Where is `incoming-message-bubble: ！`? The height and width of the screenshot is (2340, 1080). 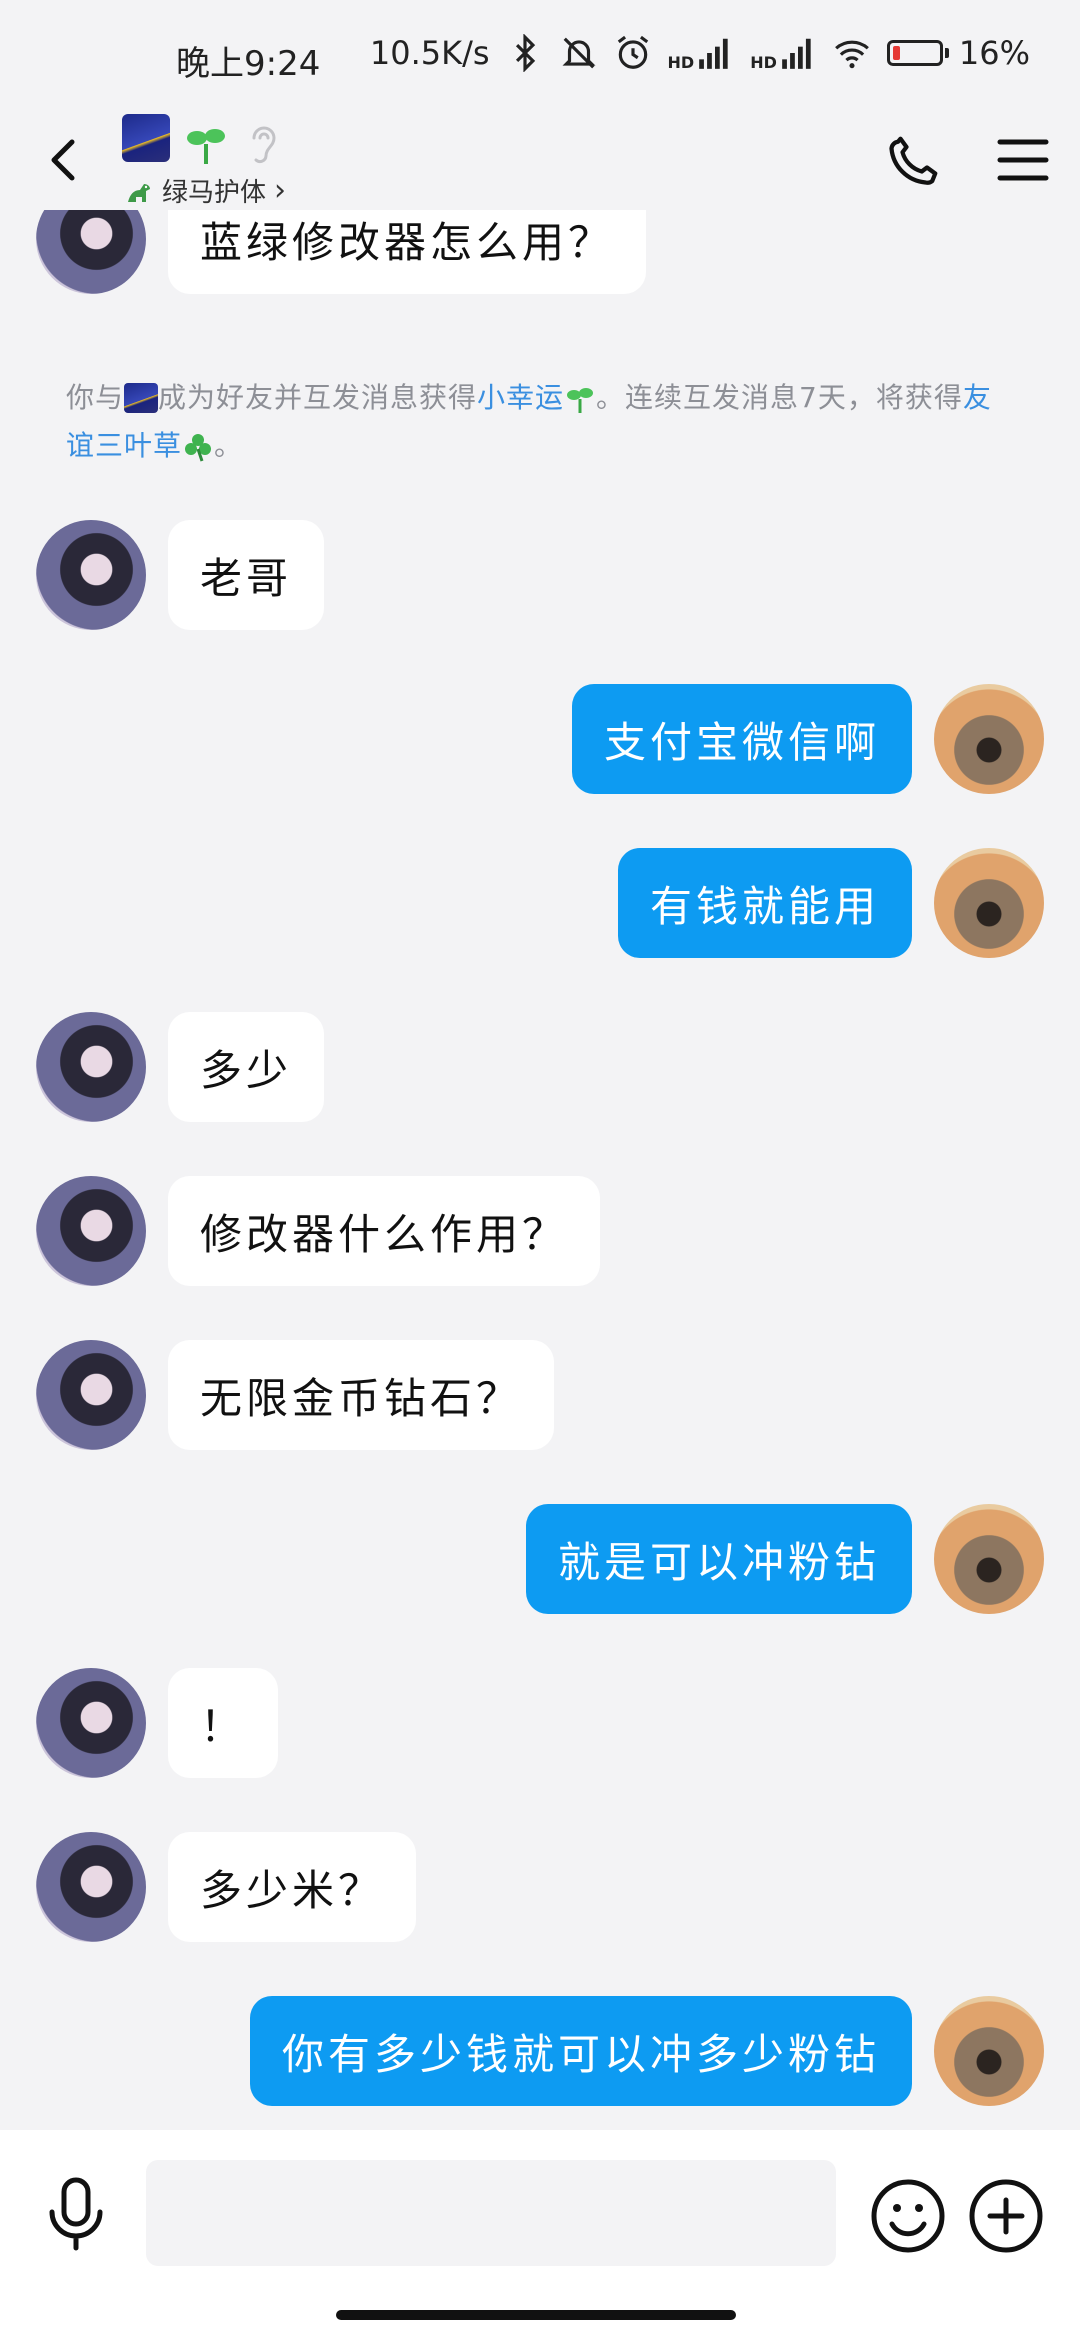 incoming-message-bubble: ！ is located at coordinates (223, 1723).